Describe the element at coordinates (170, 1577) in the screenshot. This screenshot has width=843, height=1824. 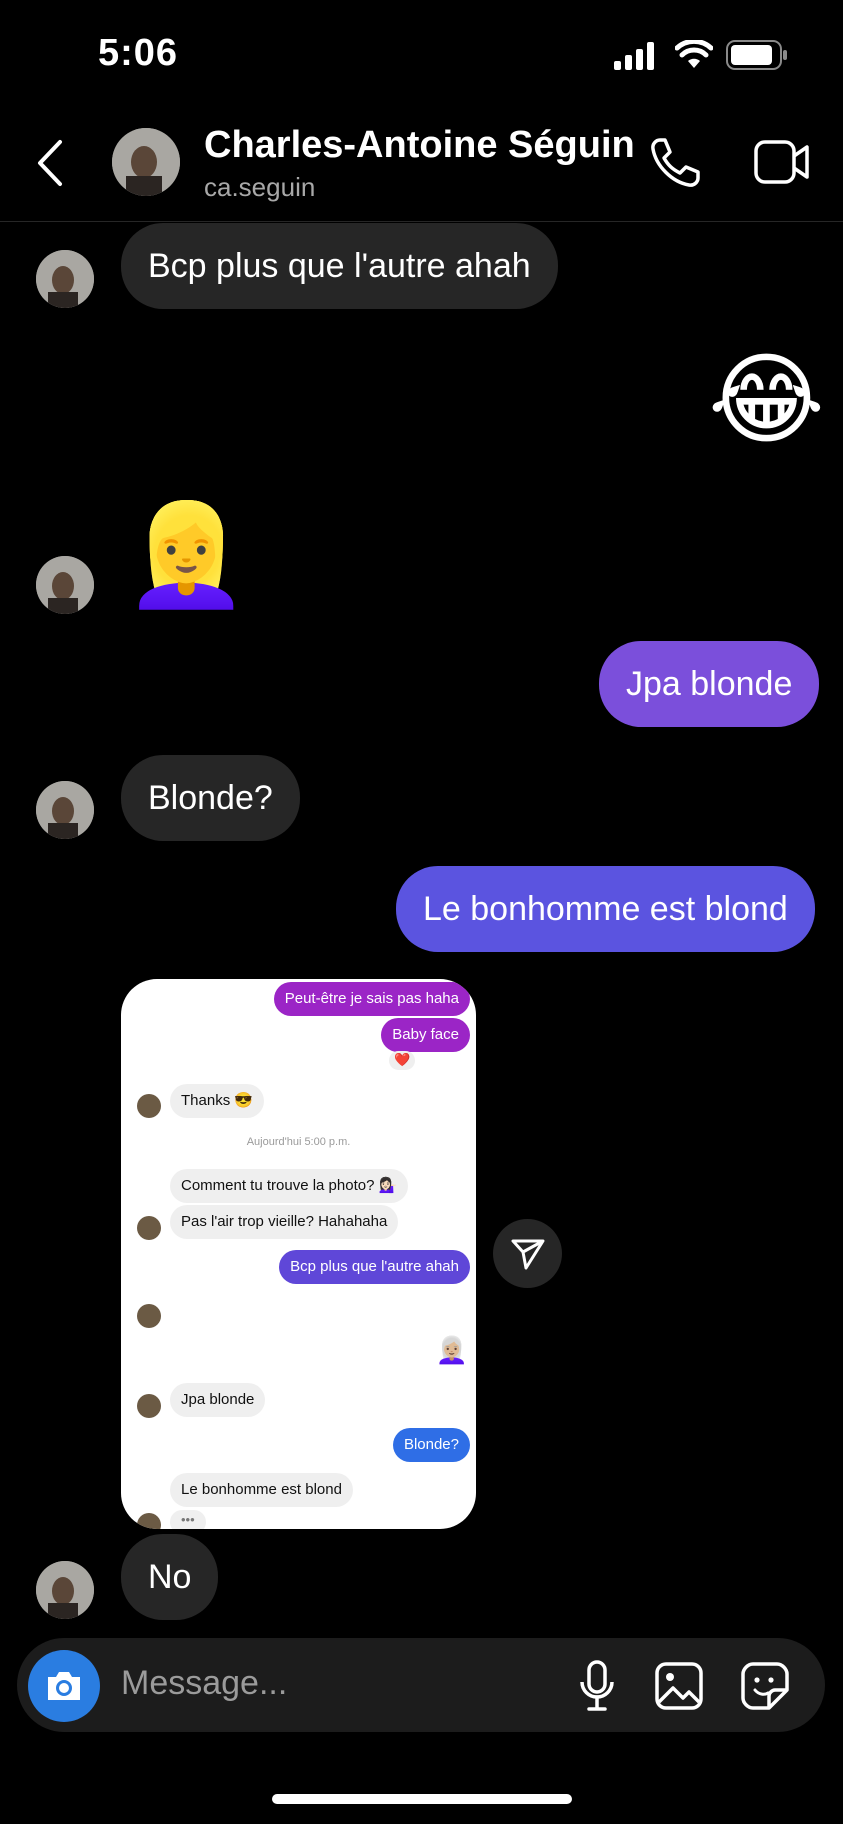
I see `message-bubble-incoming: No` at that location.